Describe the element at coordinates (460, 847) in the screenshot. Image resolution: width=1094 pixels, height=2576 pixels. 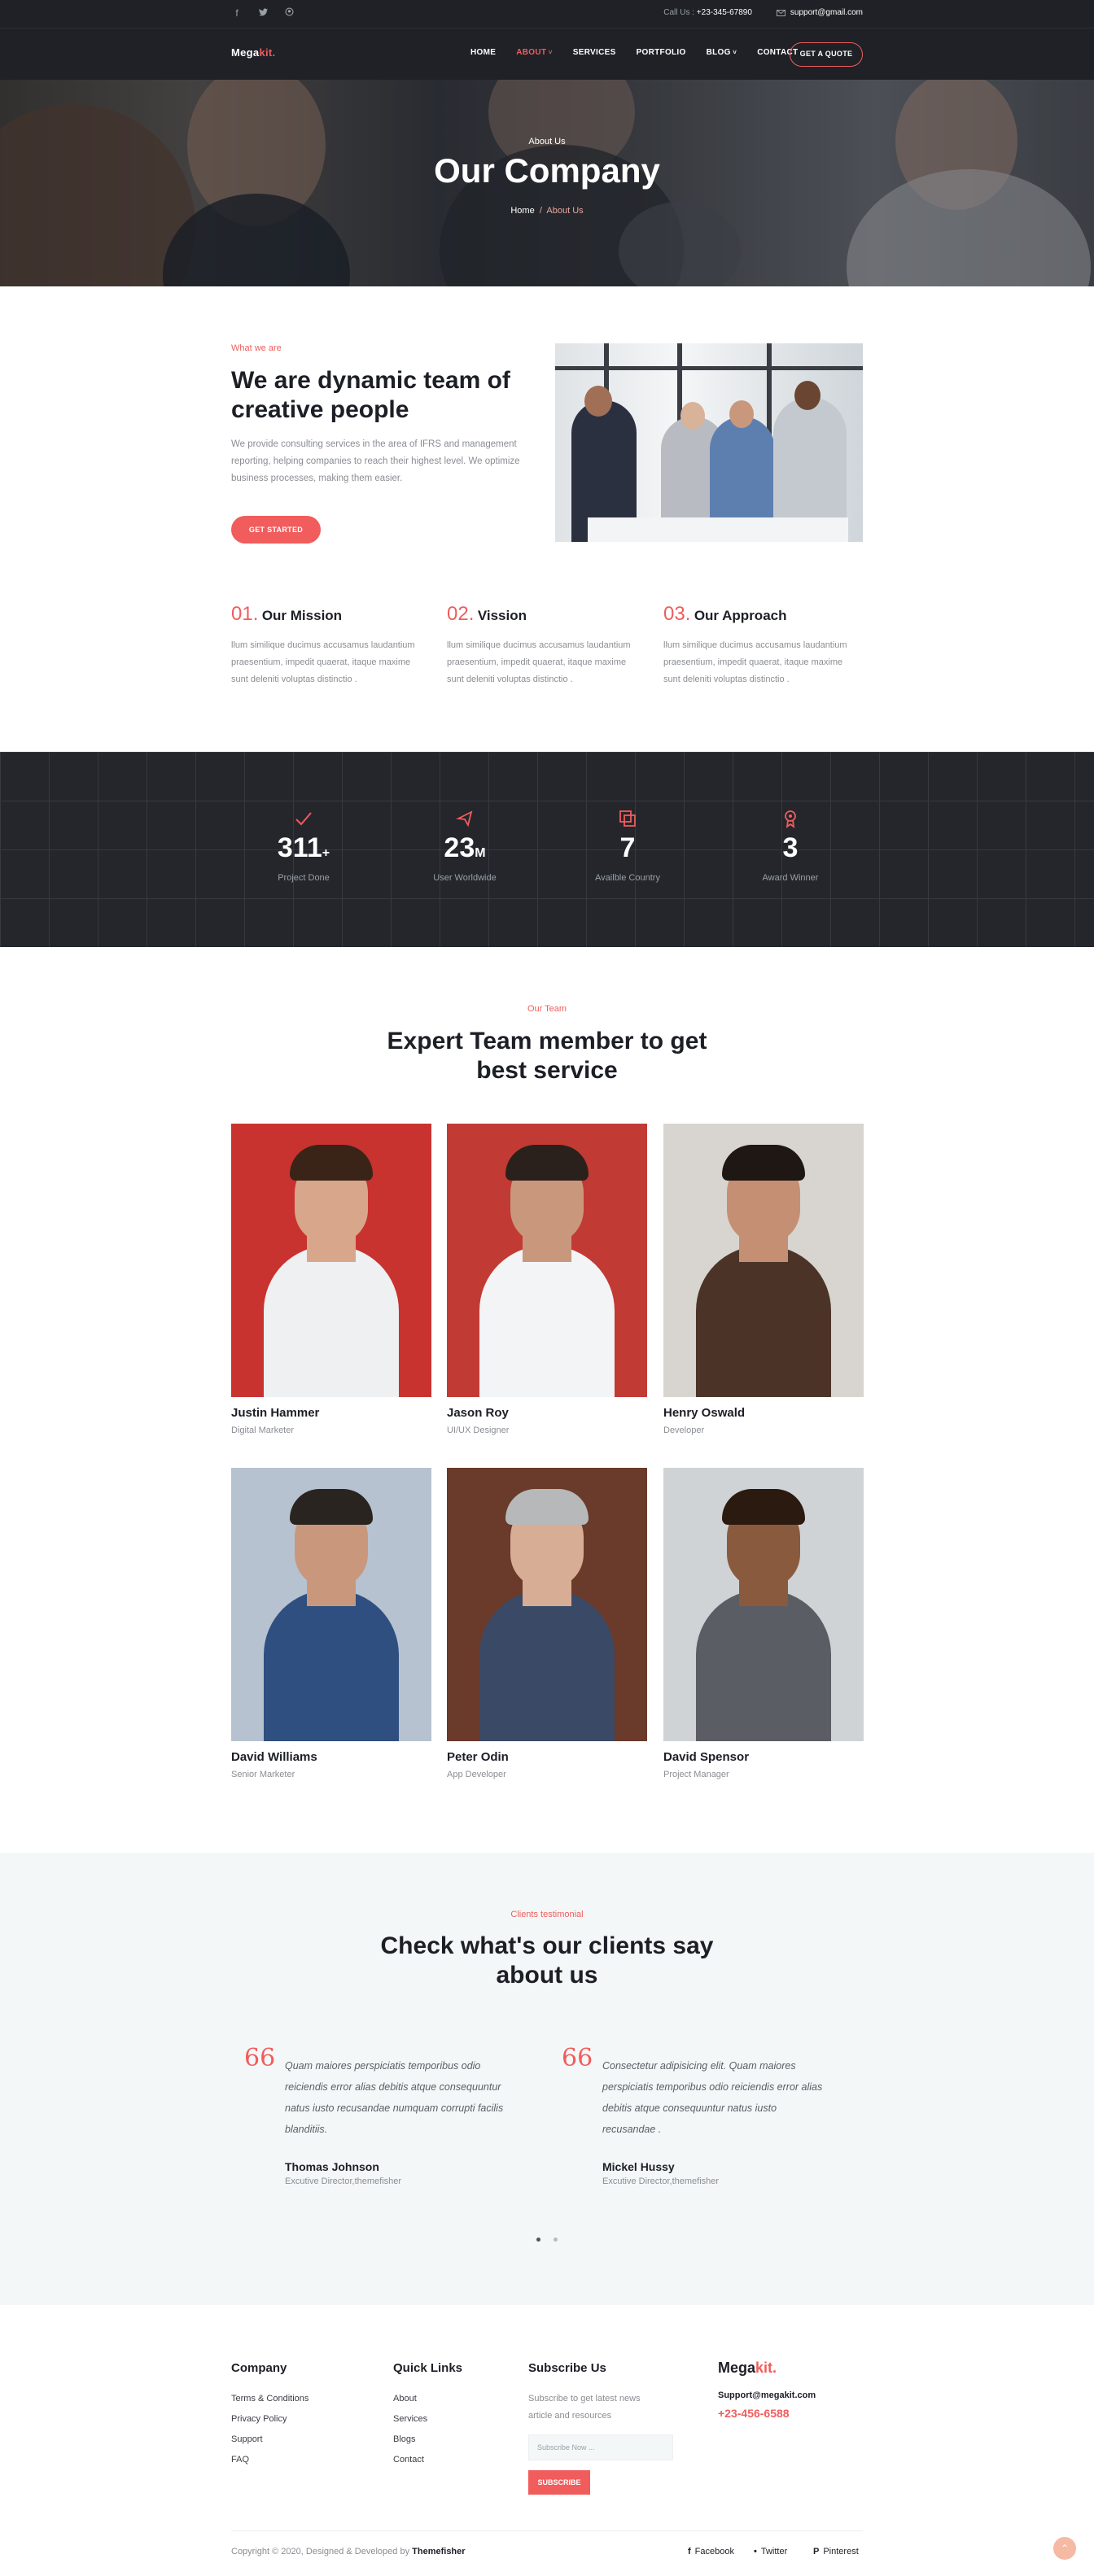
I see `stat-value: 23` at that location.